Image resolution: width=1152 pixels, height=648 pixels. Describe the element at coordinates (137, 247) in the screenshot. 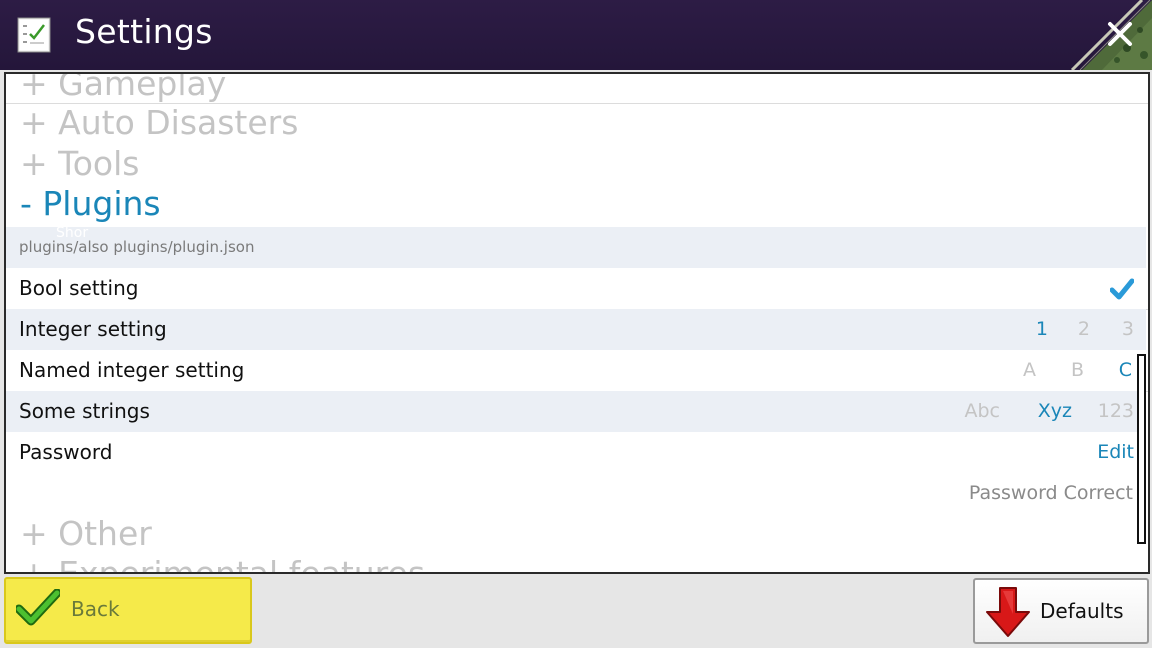

I see `plugin-path: plugins/also plugins/plugin.json` at that location.